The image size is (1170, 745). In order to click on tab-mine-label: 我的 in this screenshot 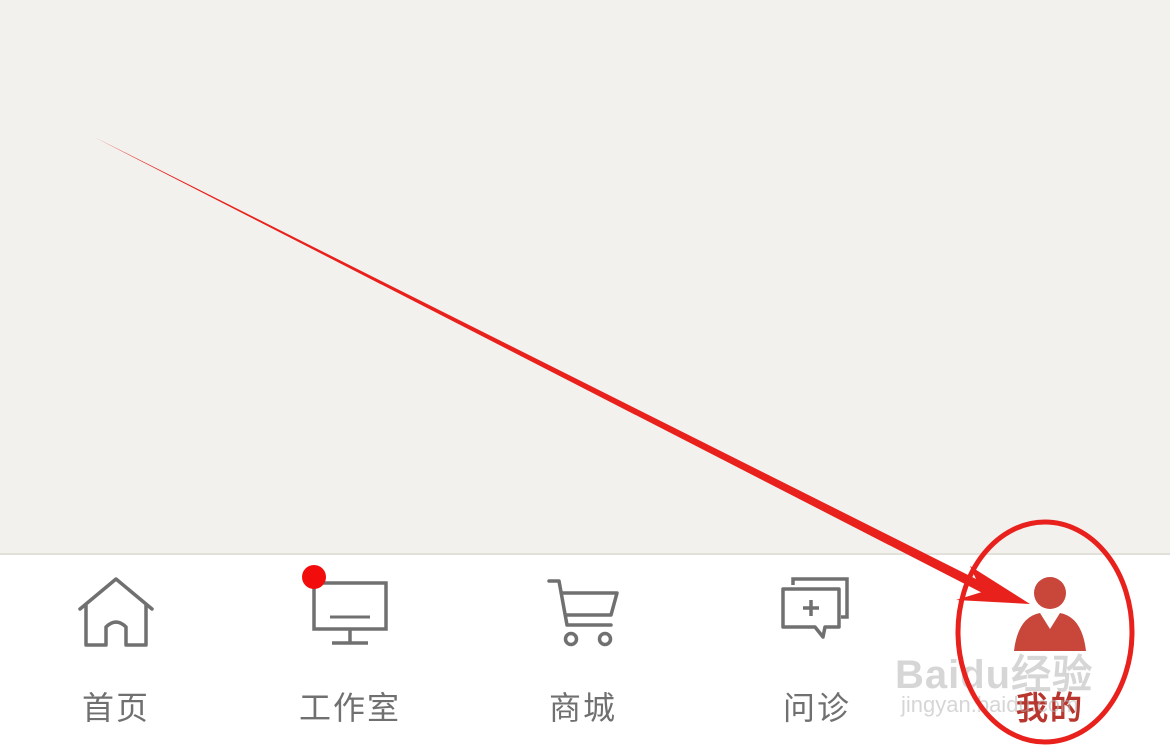, I will do `click(1049, 708)`.